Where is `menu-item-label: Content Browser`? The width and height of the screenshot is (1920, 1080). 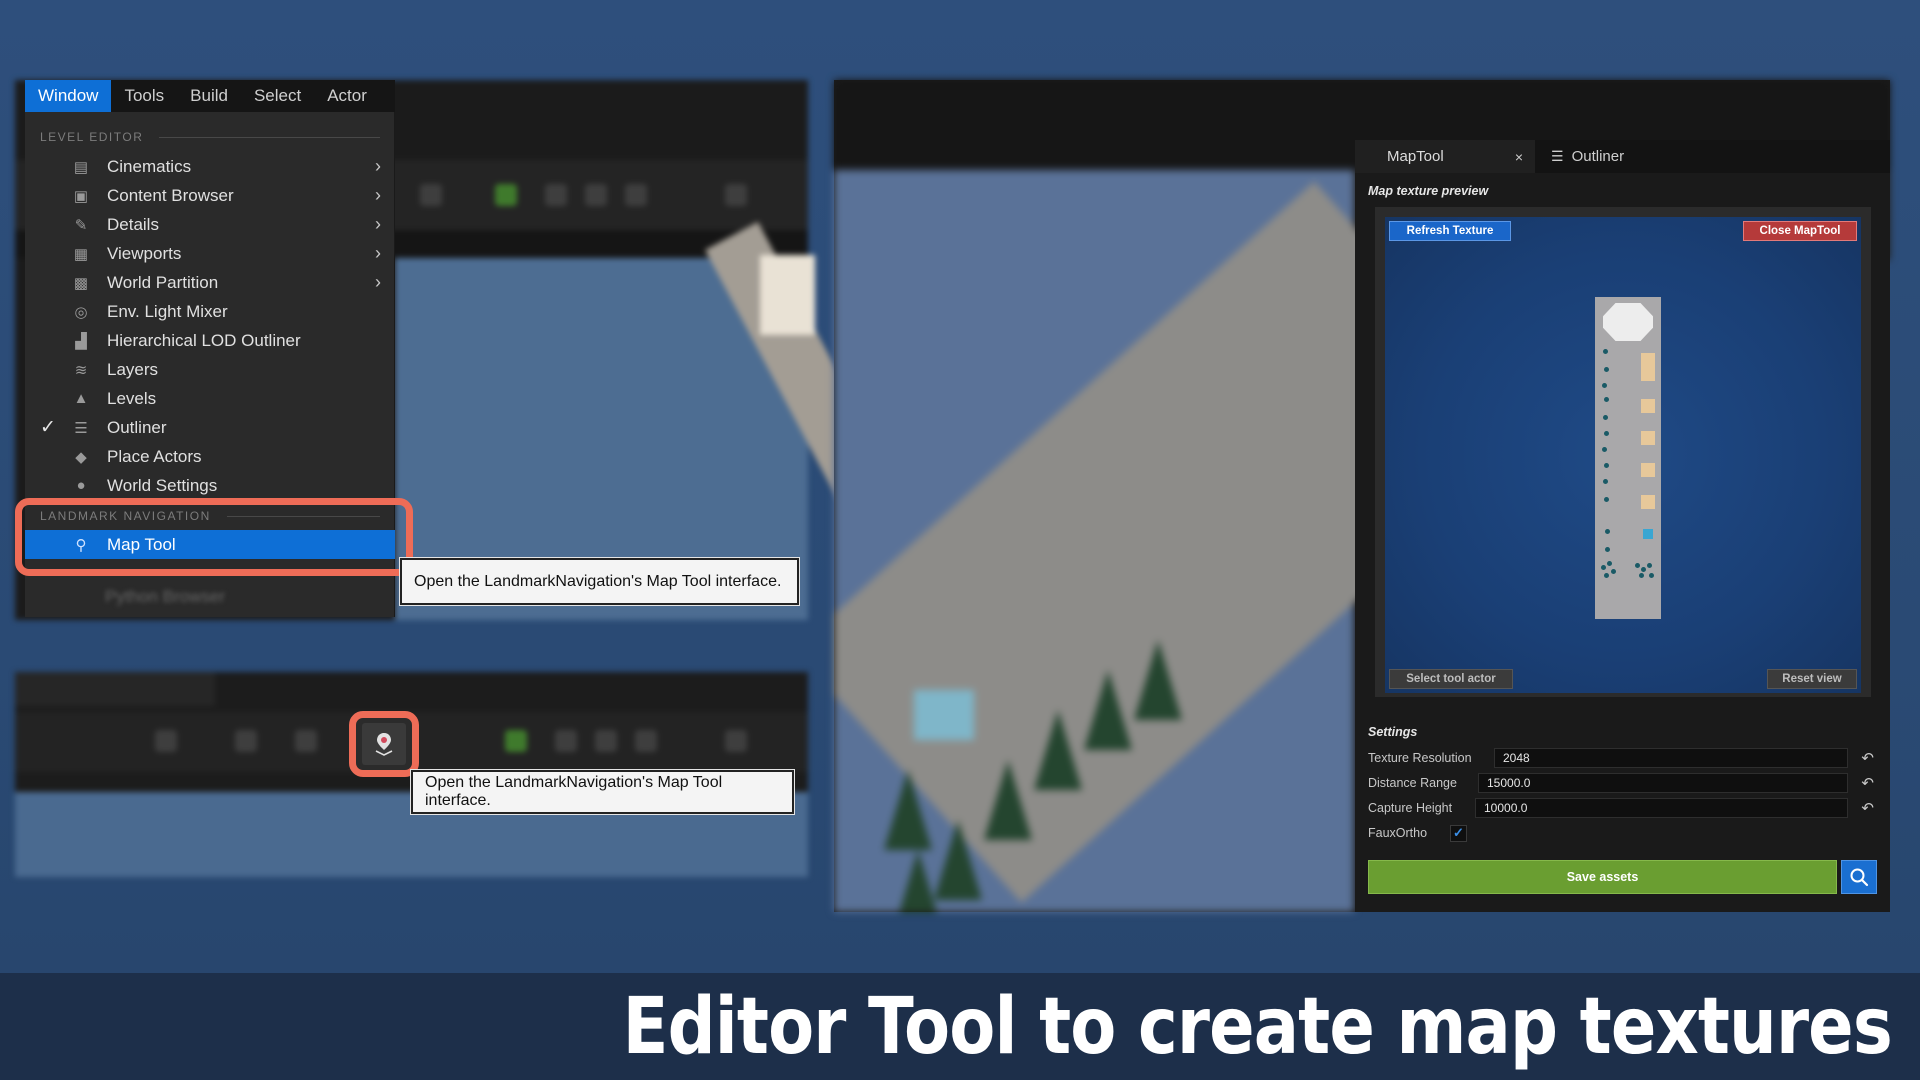
menu-item-label: Content Browser is located at coordinates (170, 195).